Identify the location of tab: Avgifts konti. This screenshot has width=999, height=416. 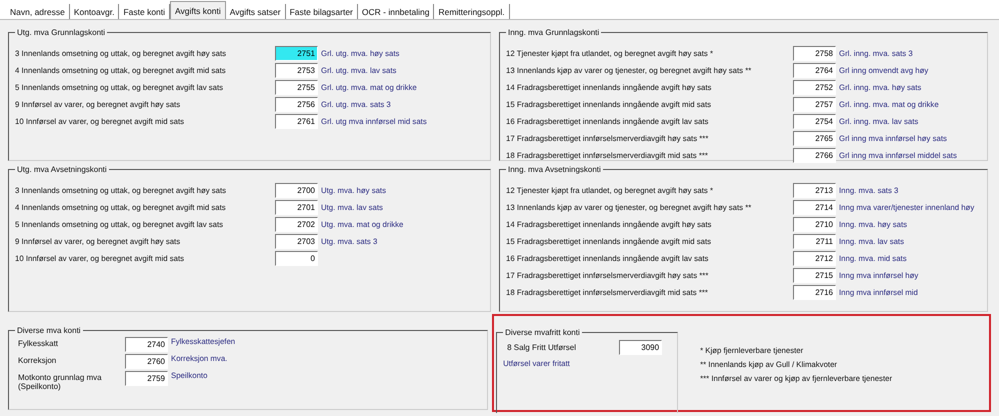
(198, 10).